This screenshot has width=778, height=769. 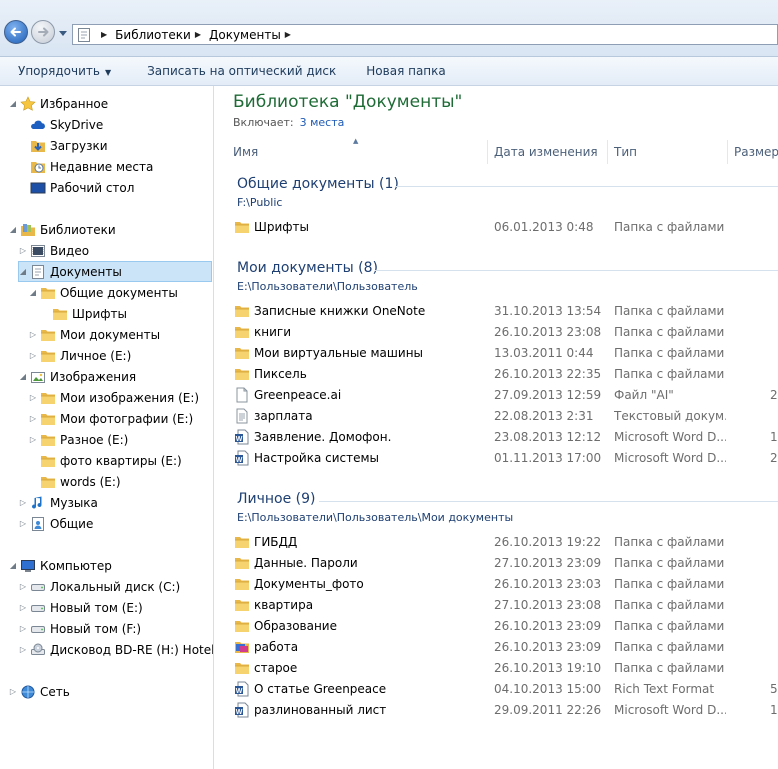 I want to click on nav-item: ▷ Дисковод BD-RE (H:) Hotel Ca, so click(x=115, y=649).